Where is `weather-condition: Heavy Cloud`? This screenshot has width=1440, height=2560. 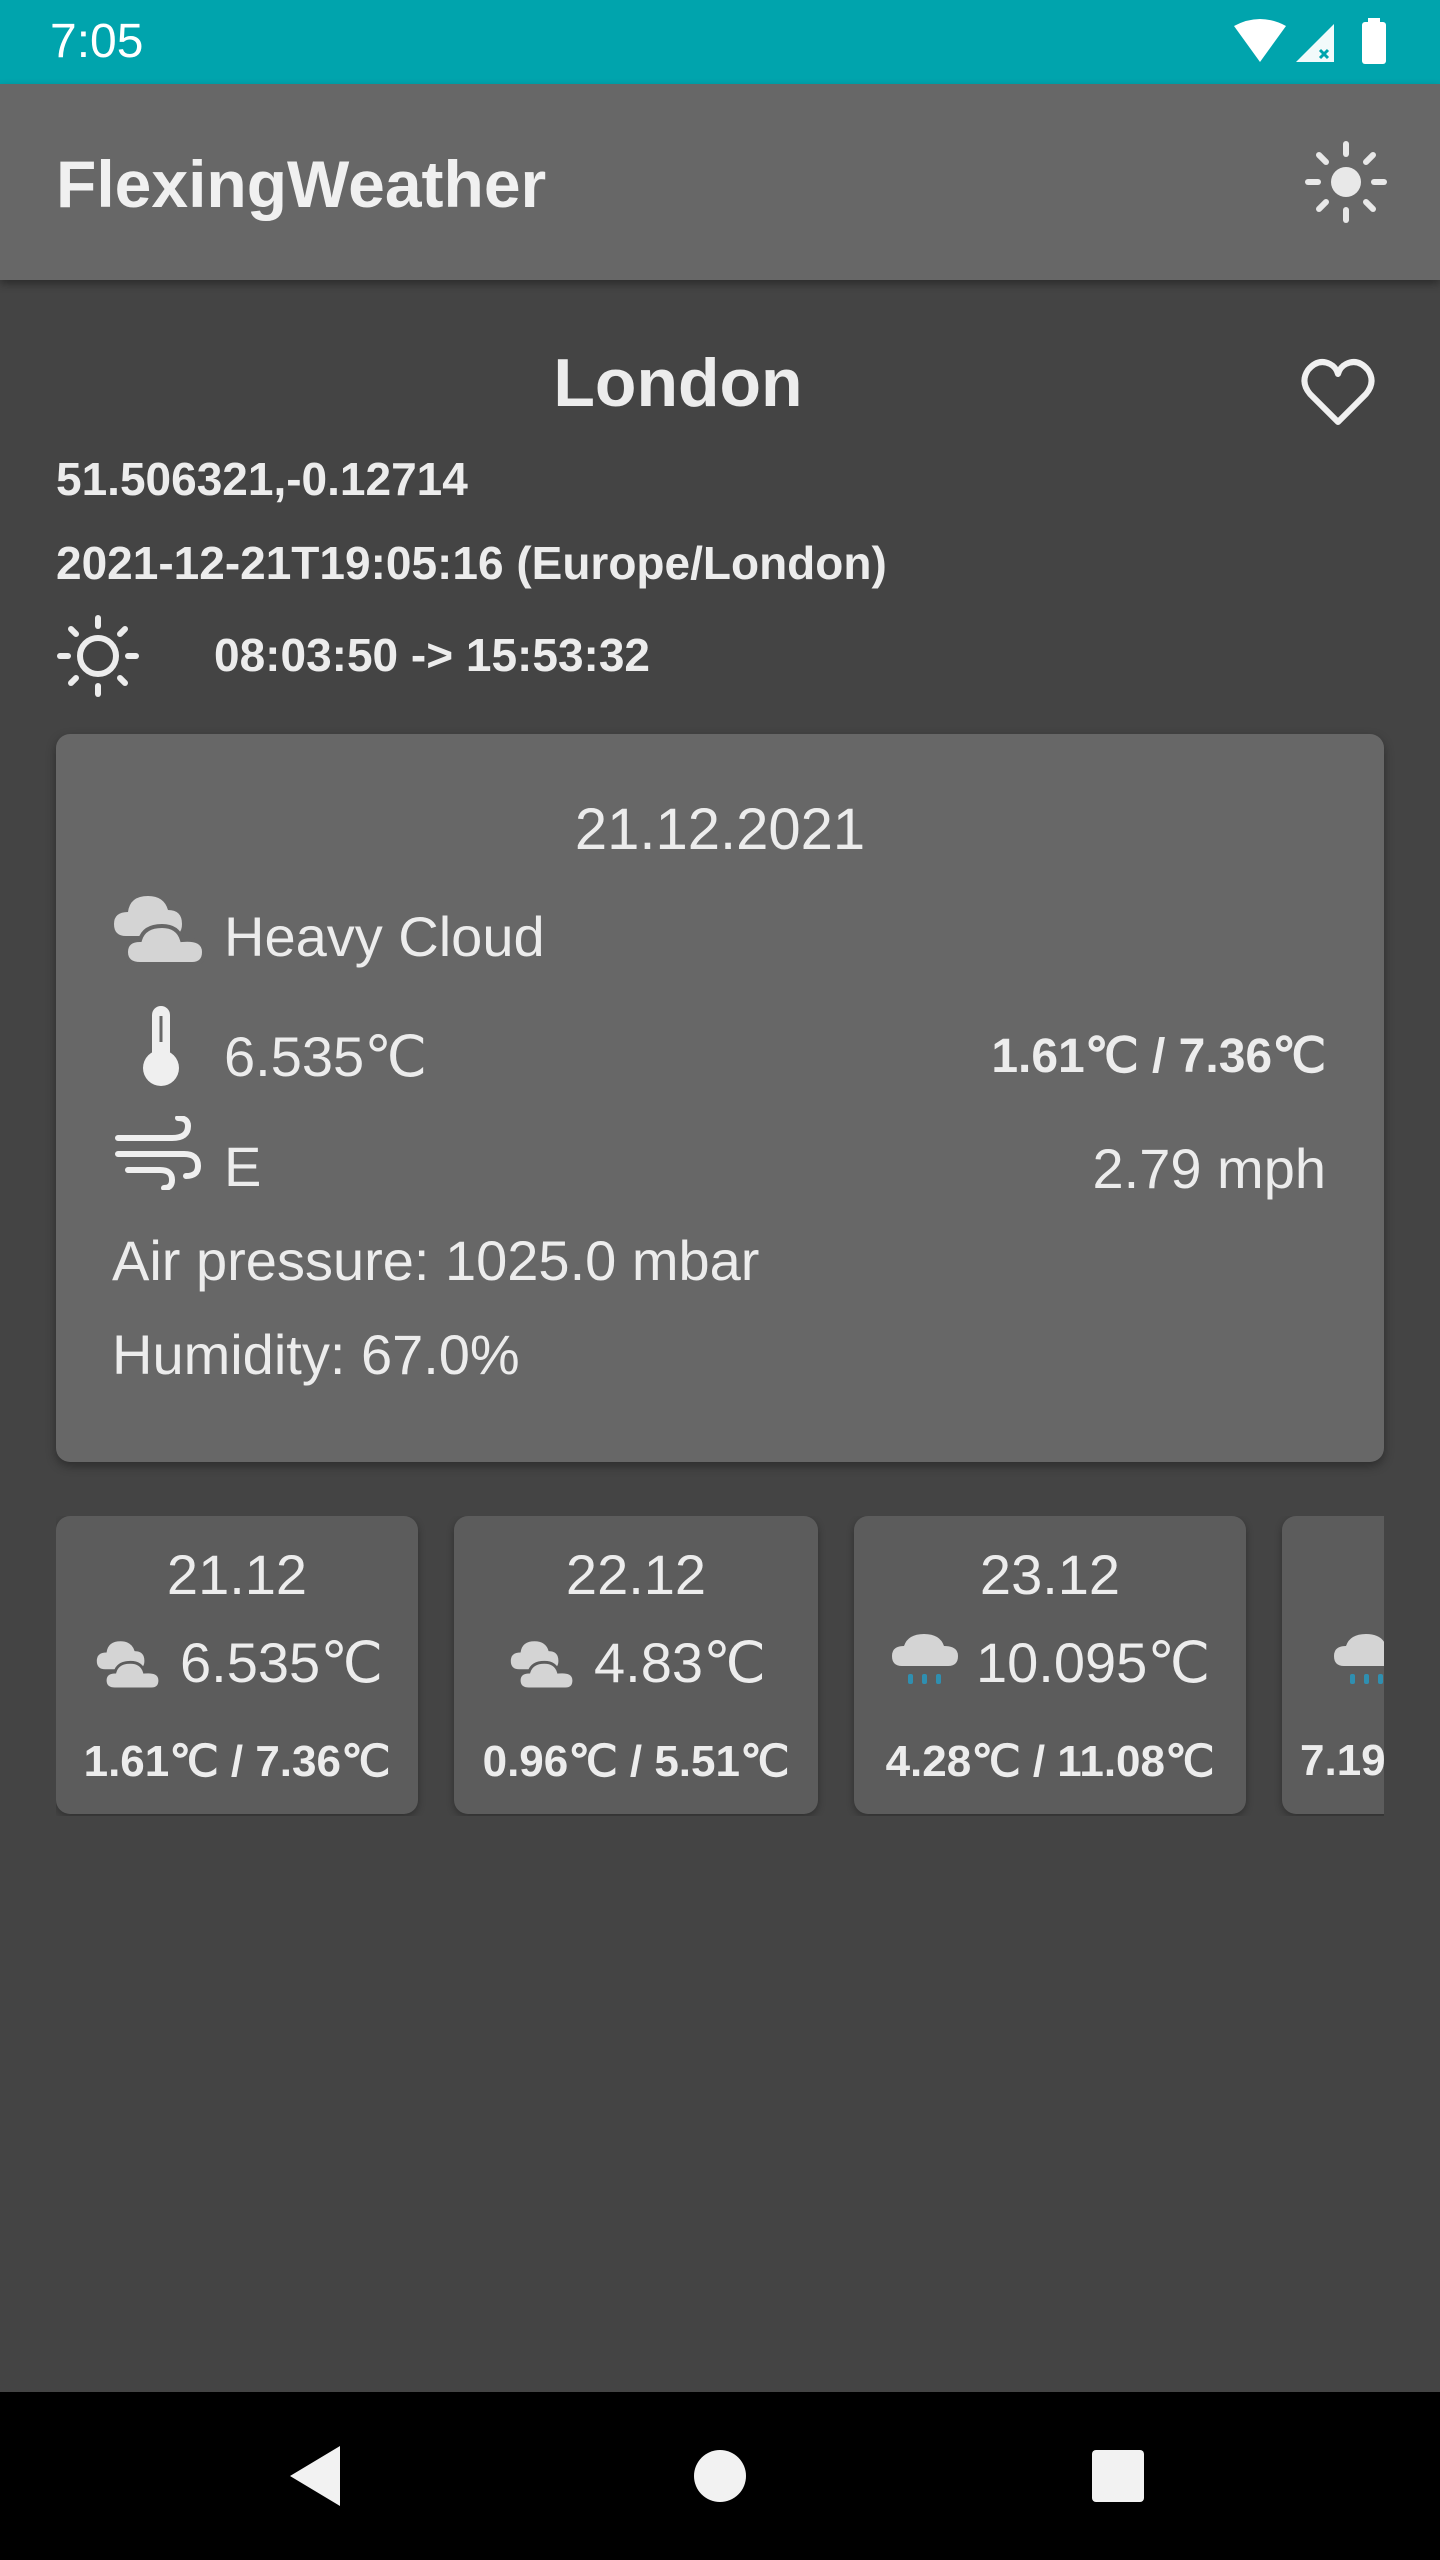
weather-condition: Heavy Cloud is located at coordinates (384, 936).